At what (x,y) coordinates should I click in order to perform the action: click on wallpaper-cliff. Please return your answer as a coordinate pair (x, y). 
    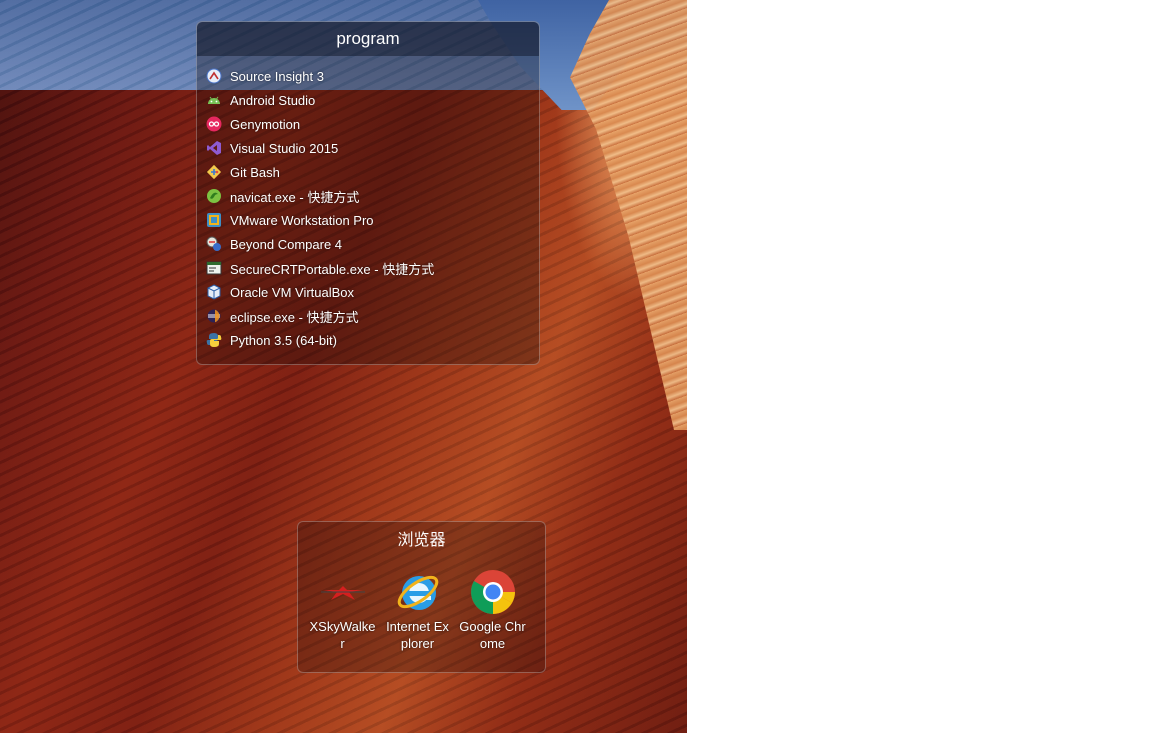
    Looking at the image, I should click on (628, 215).